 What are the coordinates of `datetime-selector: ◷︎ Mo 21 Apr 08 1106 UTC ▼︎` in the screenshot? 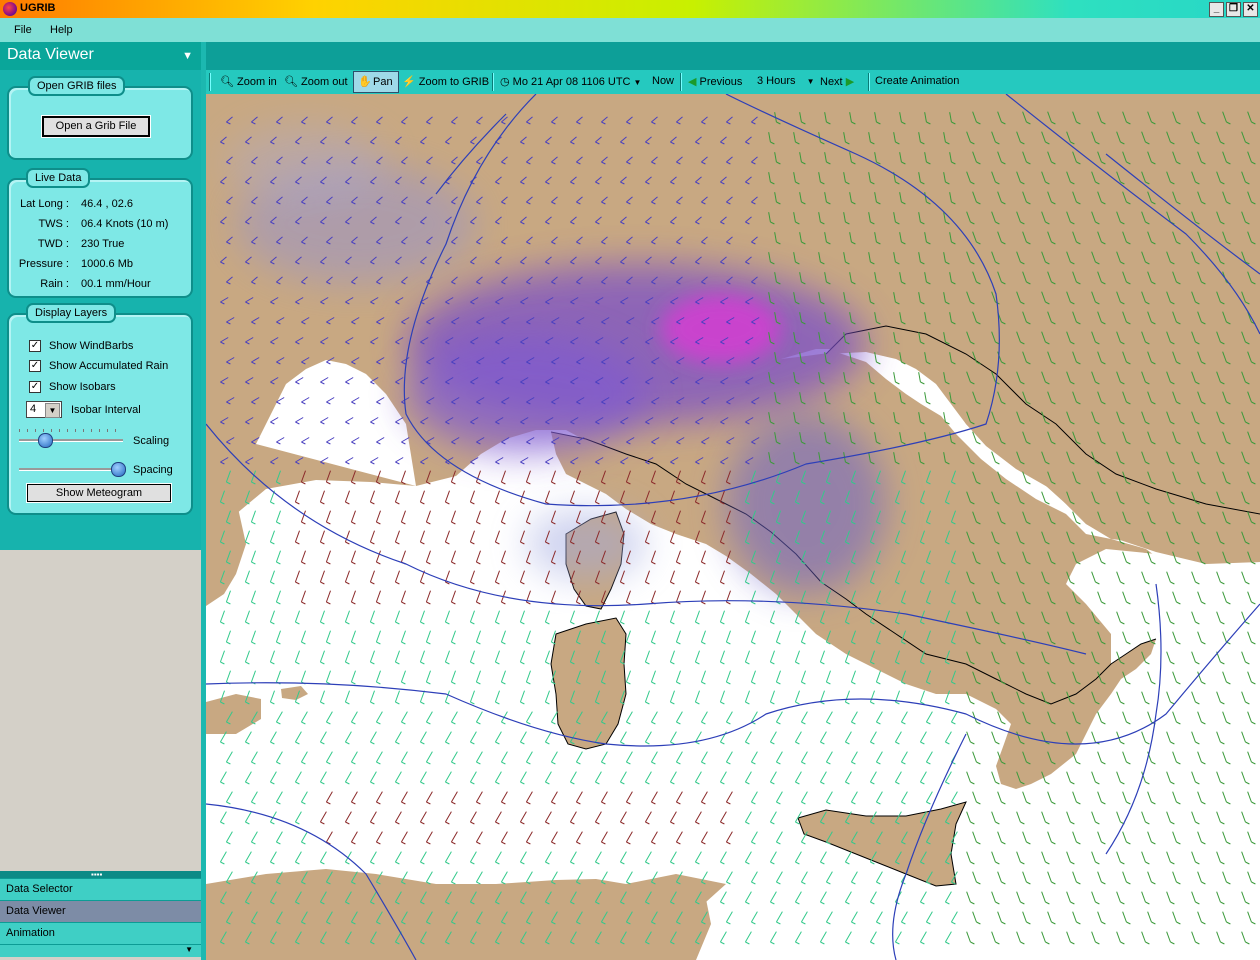 It's located at (570, 81).